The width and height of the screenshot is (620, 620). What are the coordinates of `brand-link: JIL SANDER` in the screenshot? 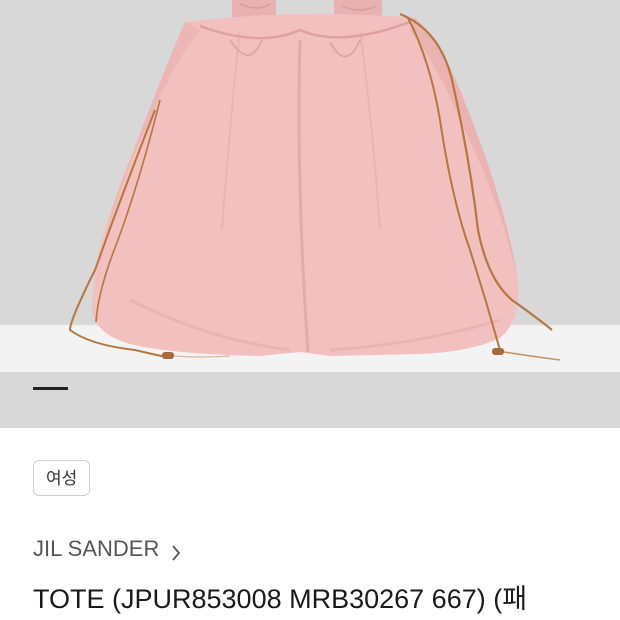 It's located at (107, 549).